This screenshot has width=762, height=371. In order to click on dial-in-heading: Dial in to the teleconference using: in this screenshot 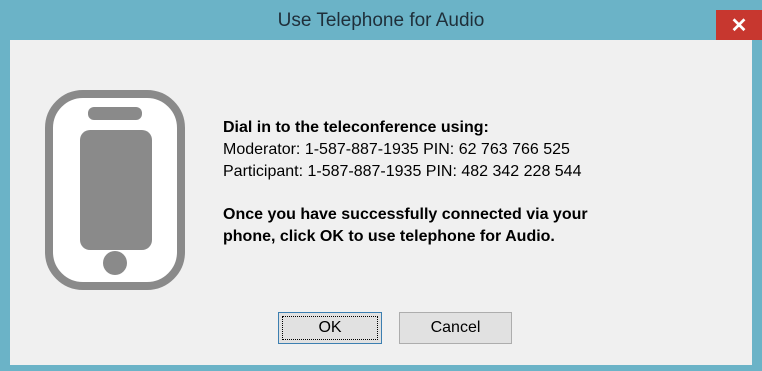, I will do `click(356, 127)`.